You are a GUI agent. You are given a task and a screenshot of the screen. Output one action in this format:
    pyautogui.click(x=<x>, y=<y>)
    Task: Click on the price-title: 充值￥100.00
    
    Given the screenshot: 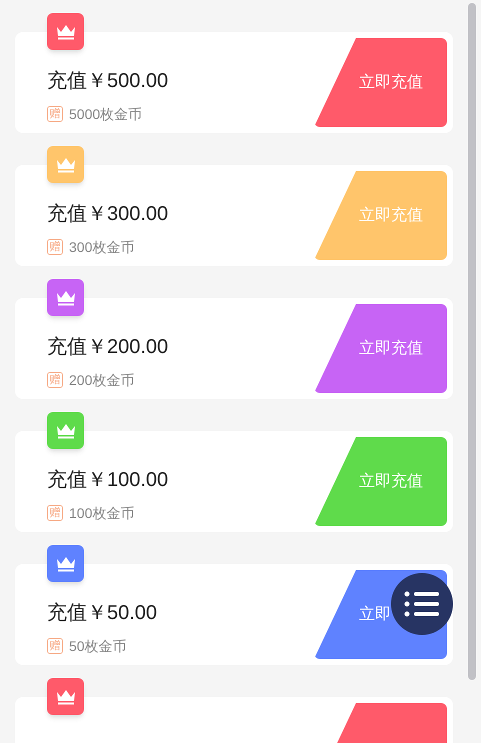 What is the action you would take?
    pyautogui.click(x=107, y=480)
    